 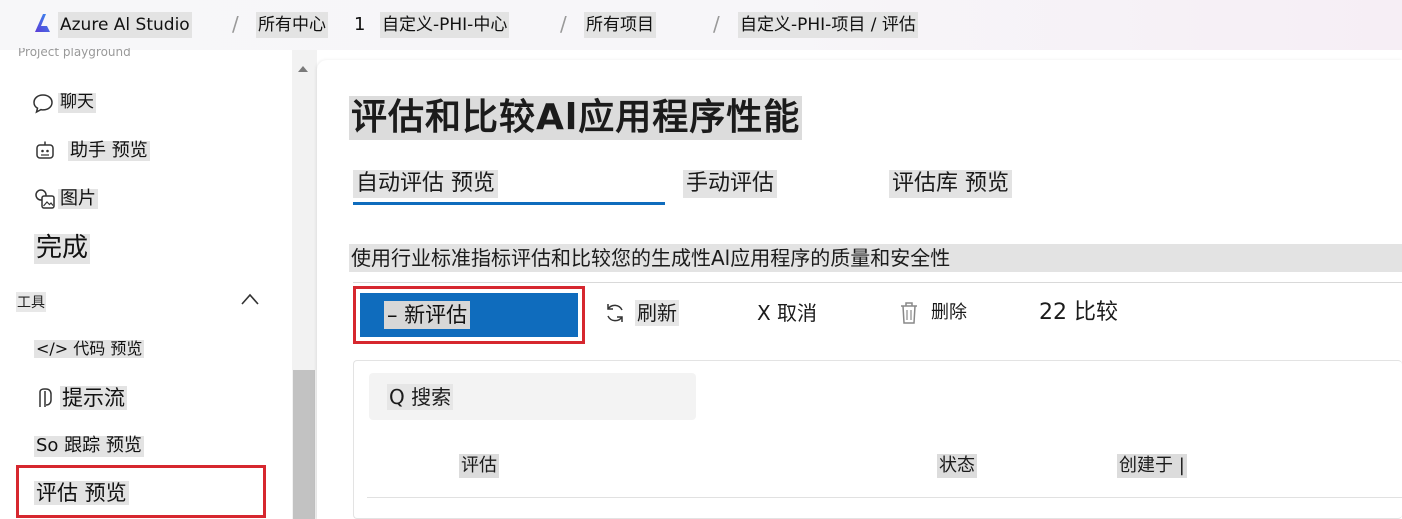 I want to click on cancel-button: X 取消, so click(x=787, y=313).